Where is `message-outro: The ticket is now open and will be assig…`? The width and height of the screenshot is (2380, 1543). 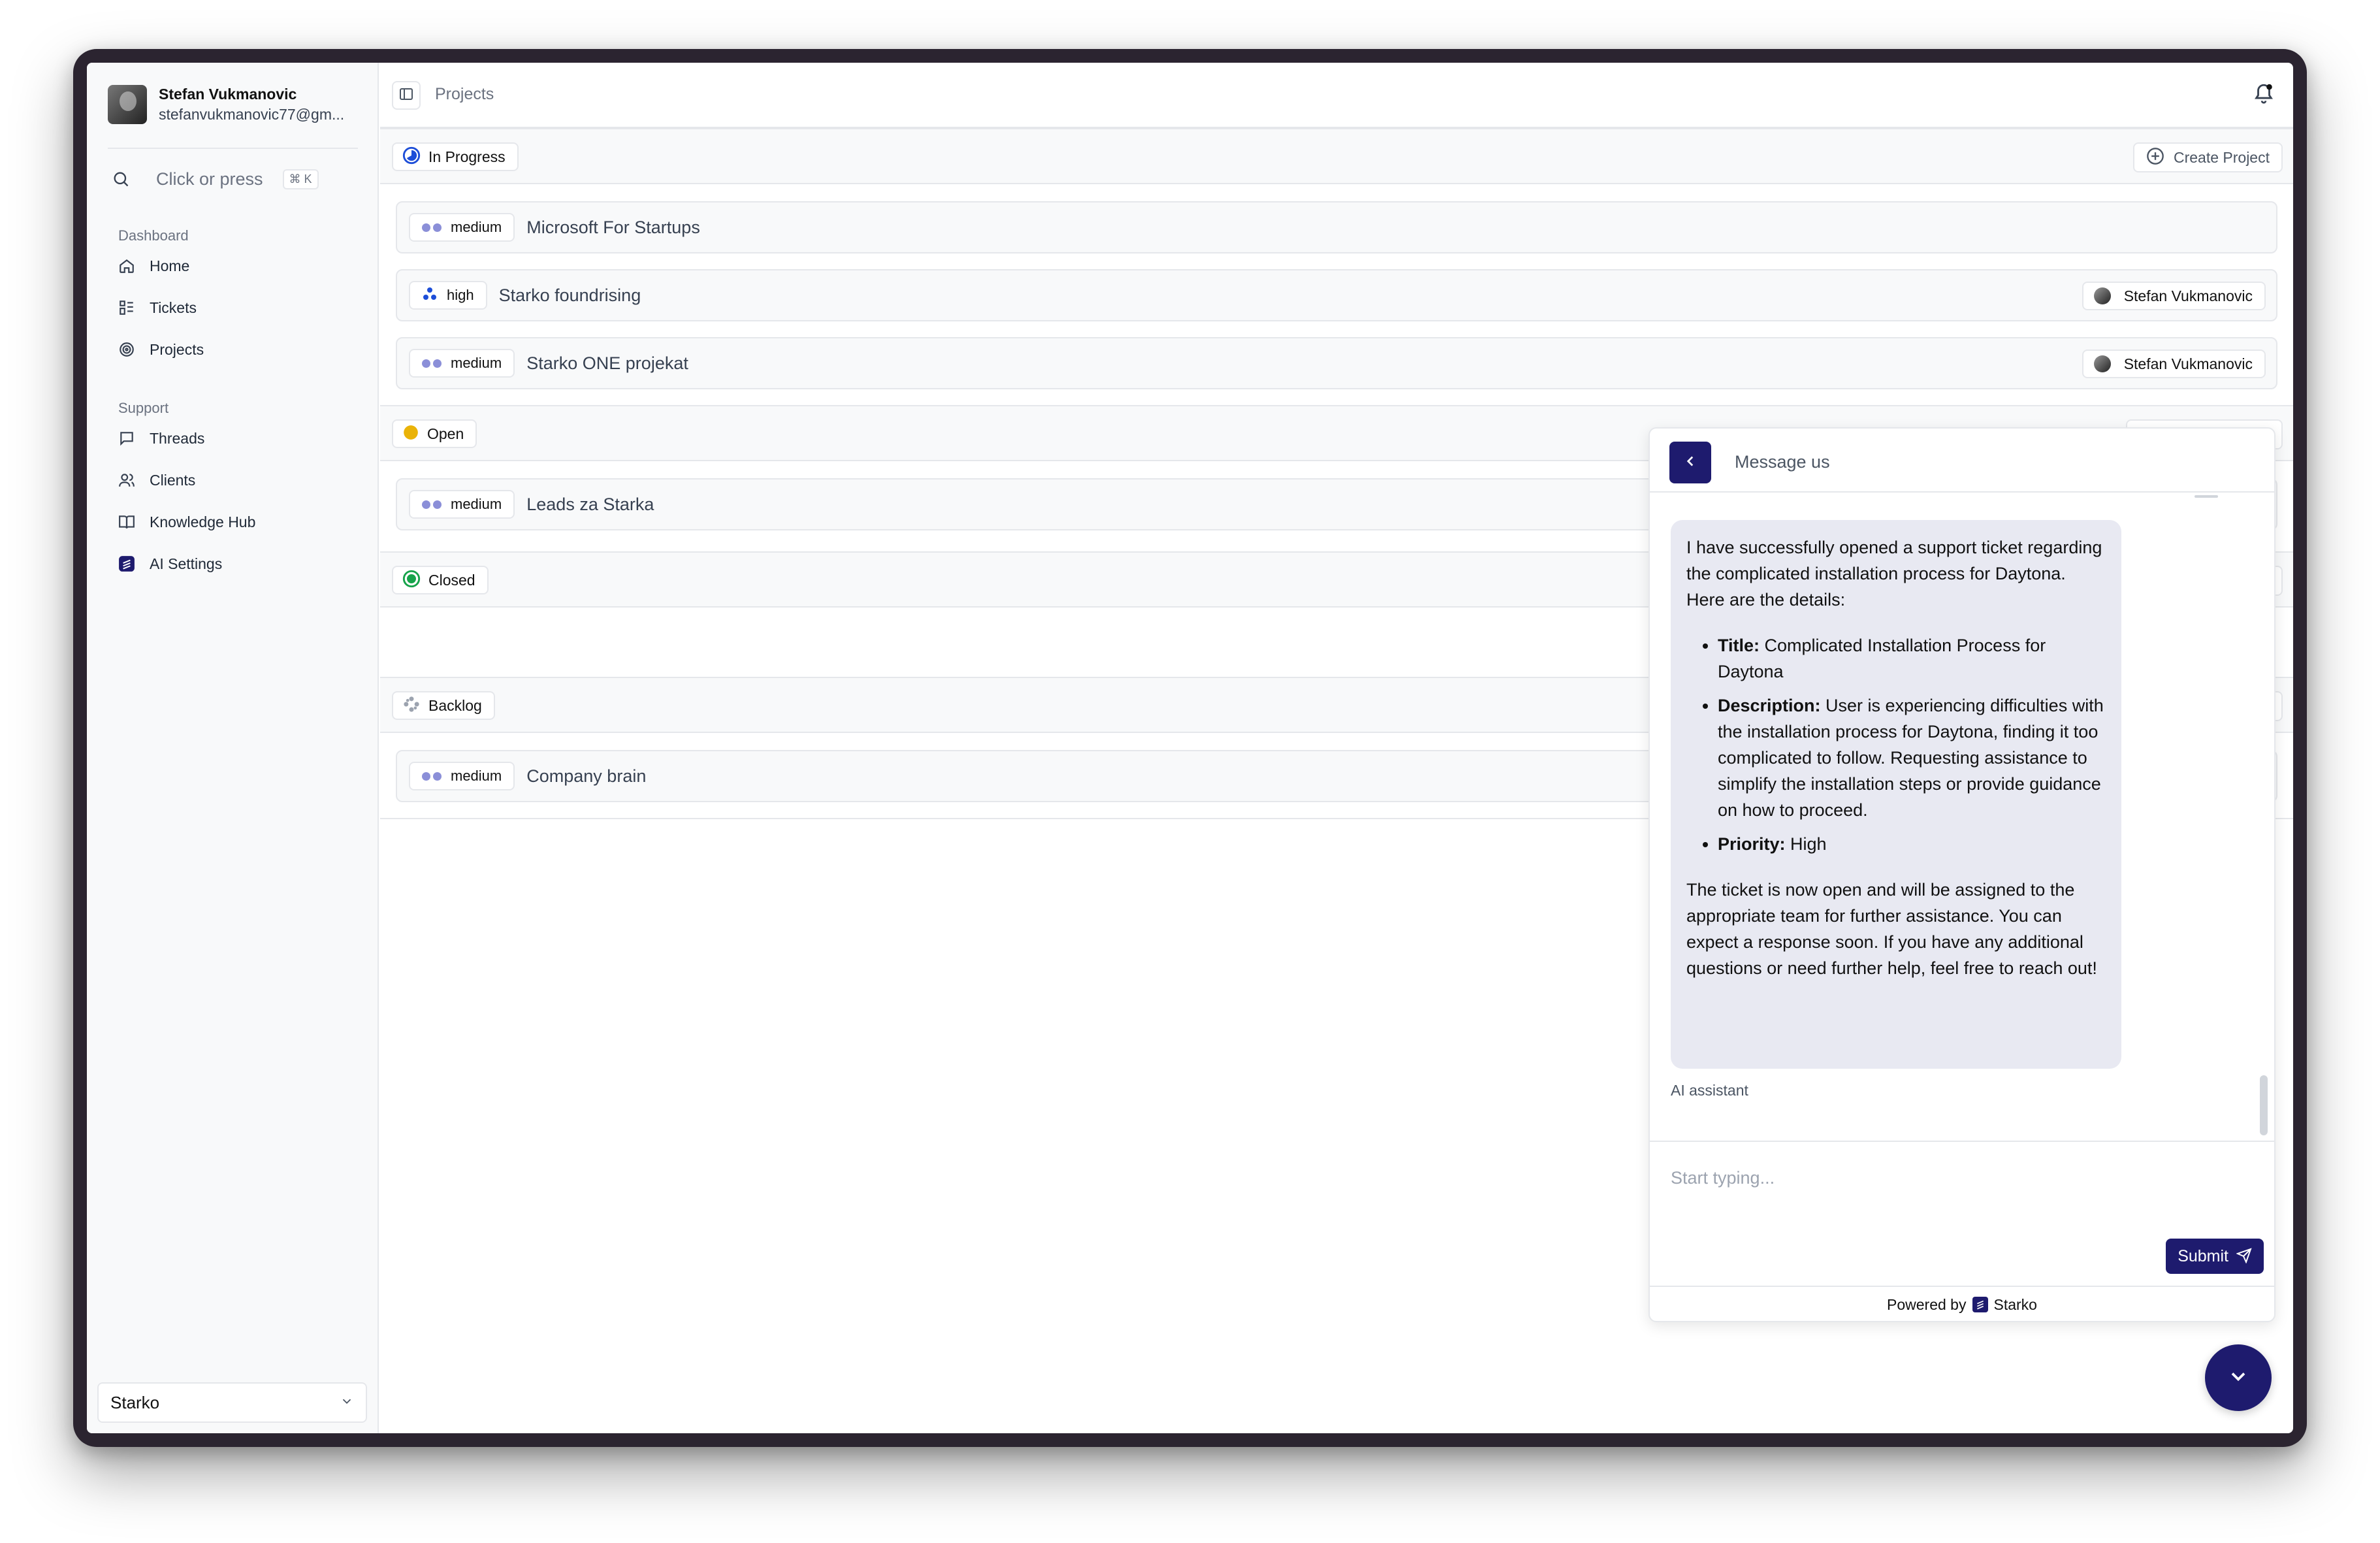
message-outro: The ticket is now open and will be assig… is located at coordinates (1891, 929).